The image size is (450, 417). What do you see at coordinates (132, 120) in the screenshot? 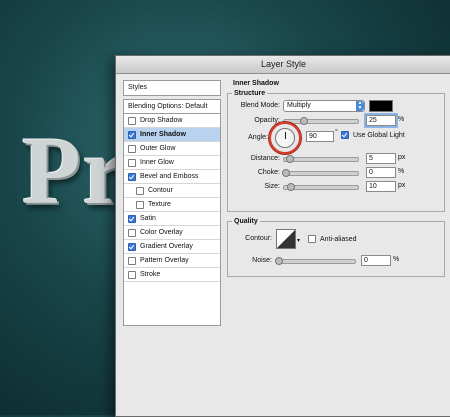
I see `drop-shadow-checkbox` at bounding box center [132, 120].